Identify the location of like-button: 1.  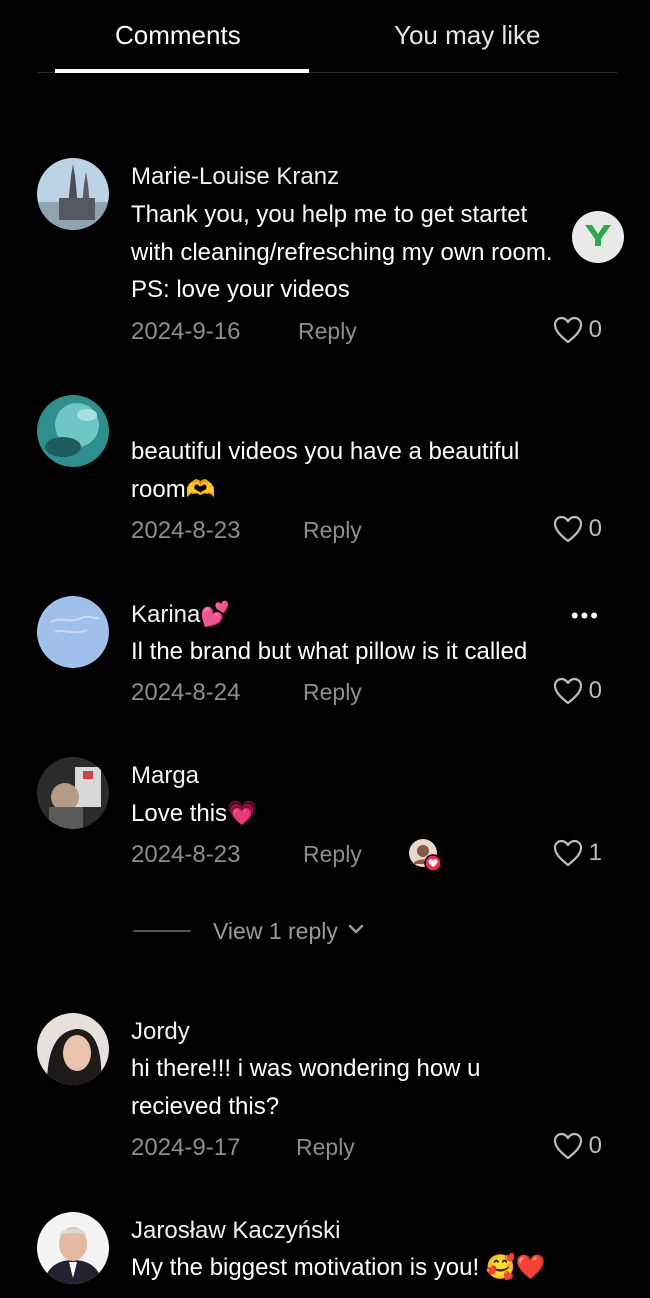
(577, 853).